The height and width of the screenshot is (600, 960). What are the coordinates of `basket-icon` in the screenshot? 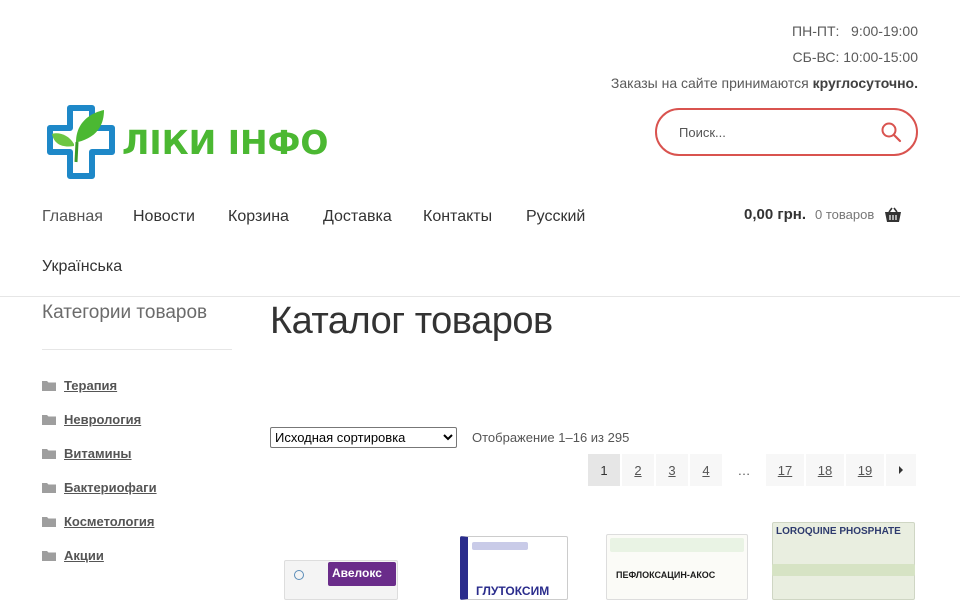 It's located at (893, 214).